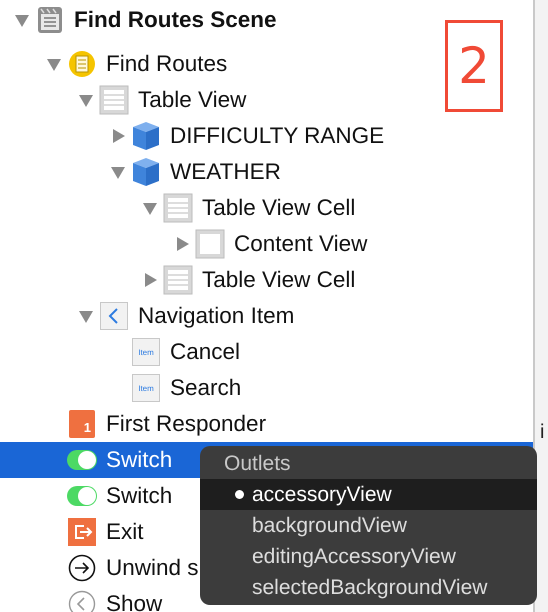  I want to click on tree-item: WEATHER, so click(225, 172).